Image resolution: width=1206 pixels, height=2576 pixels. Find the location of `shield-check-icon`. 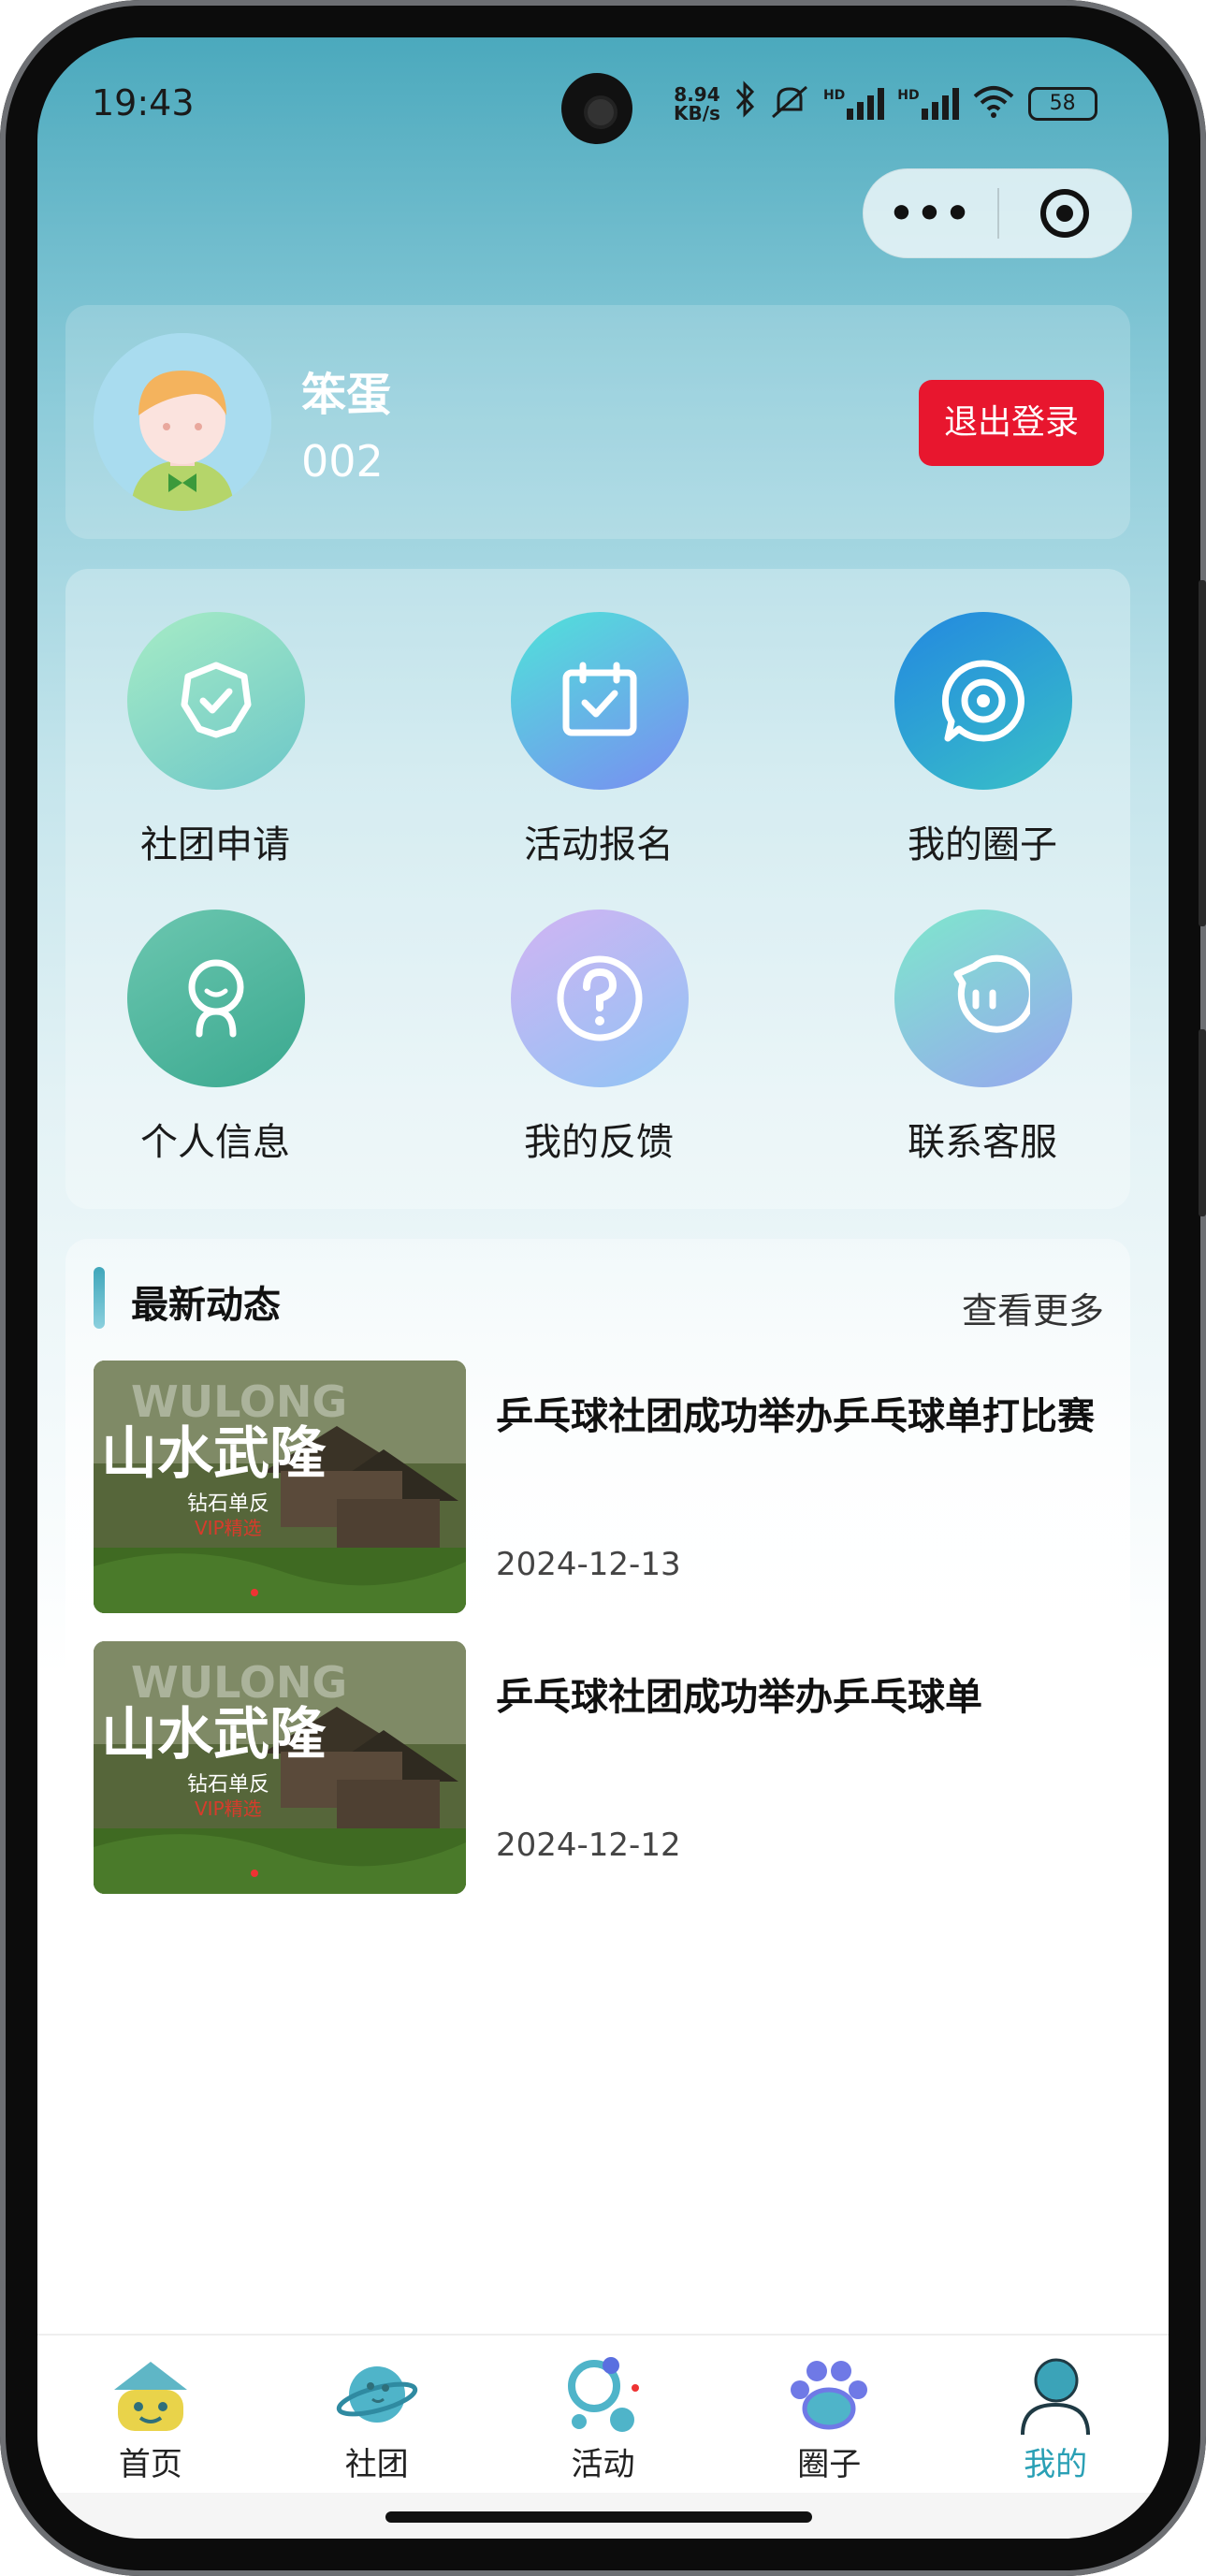

shield-check-icon is located at coordinates (216, 701).